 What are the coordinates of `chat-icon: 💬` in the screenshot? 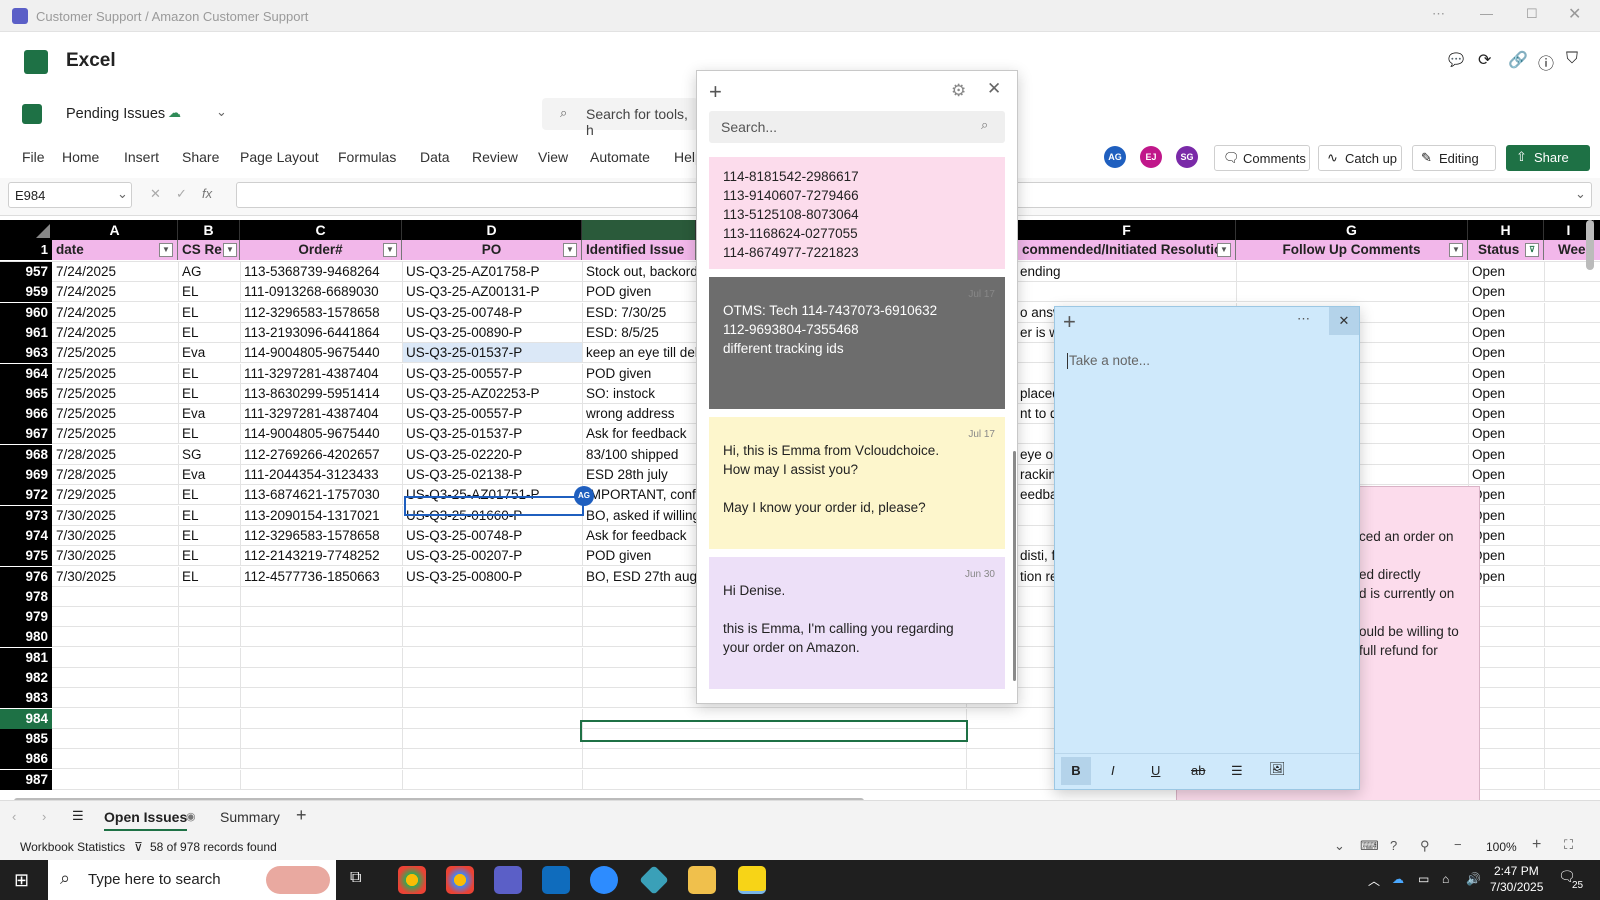 It's located at (1456, 60).